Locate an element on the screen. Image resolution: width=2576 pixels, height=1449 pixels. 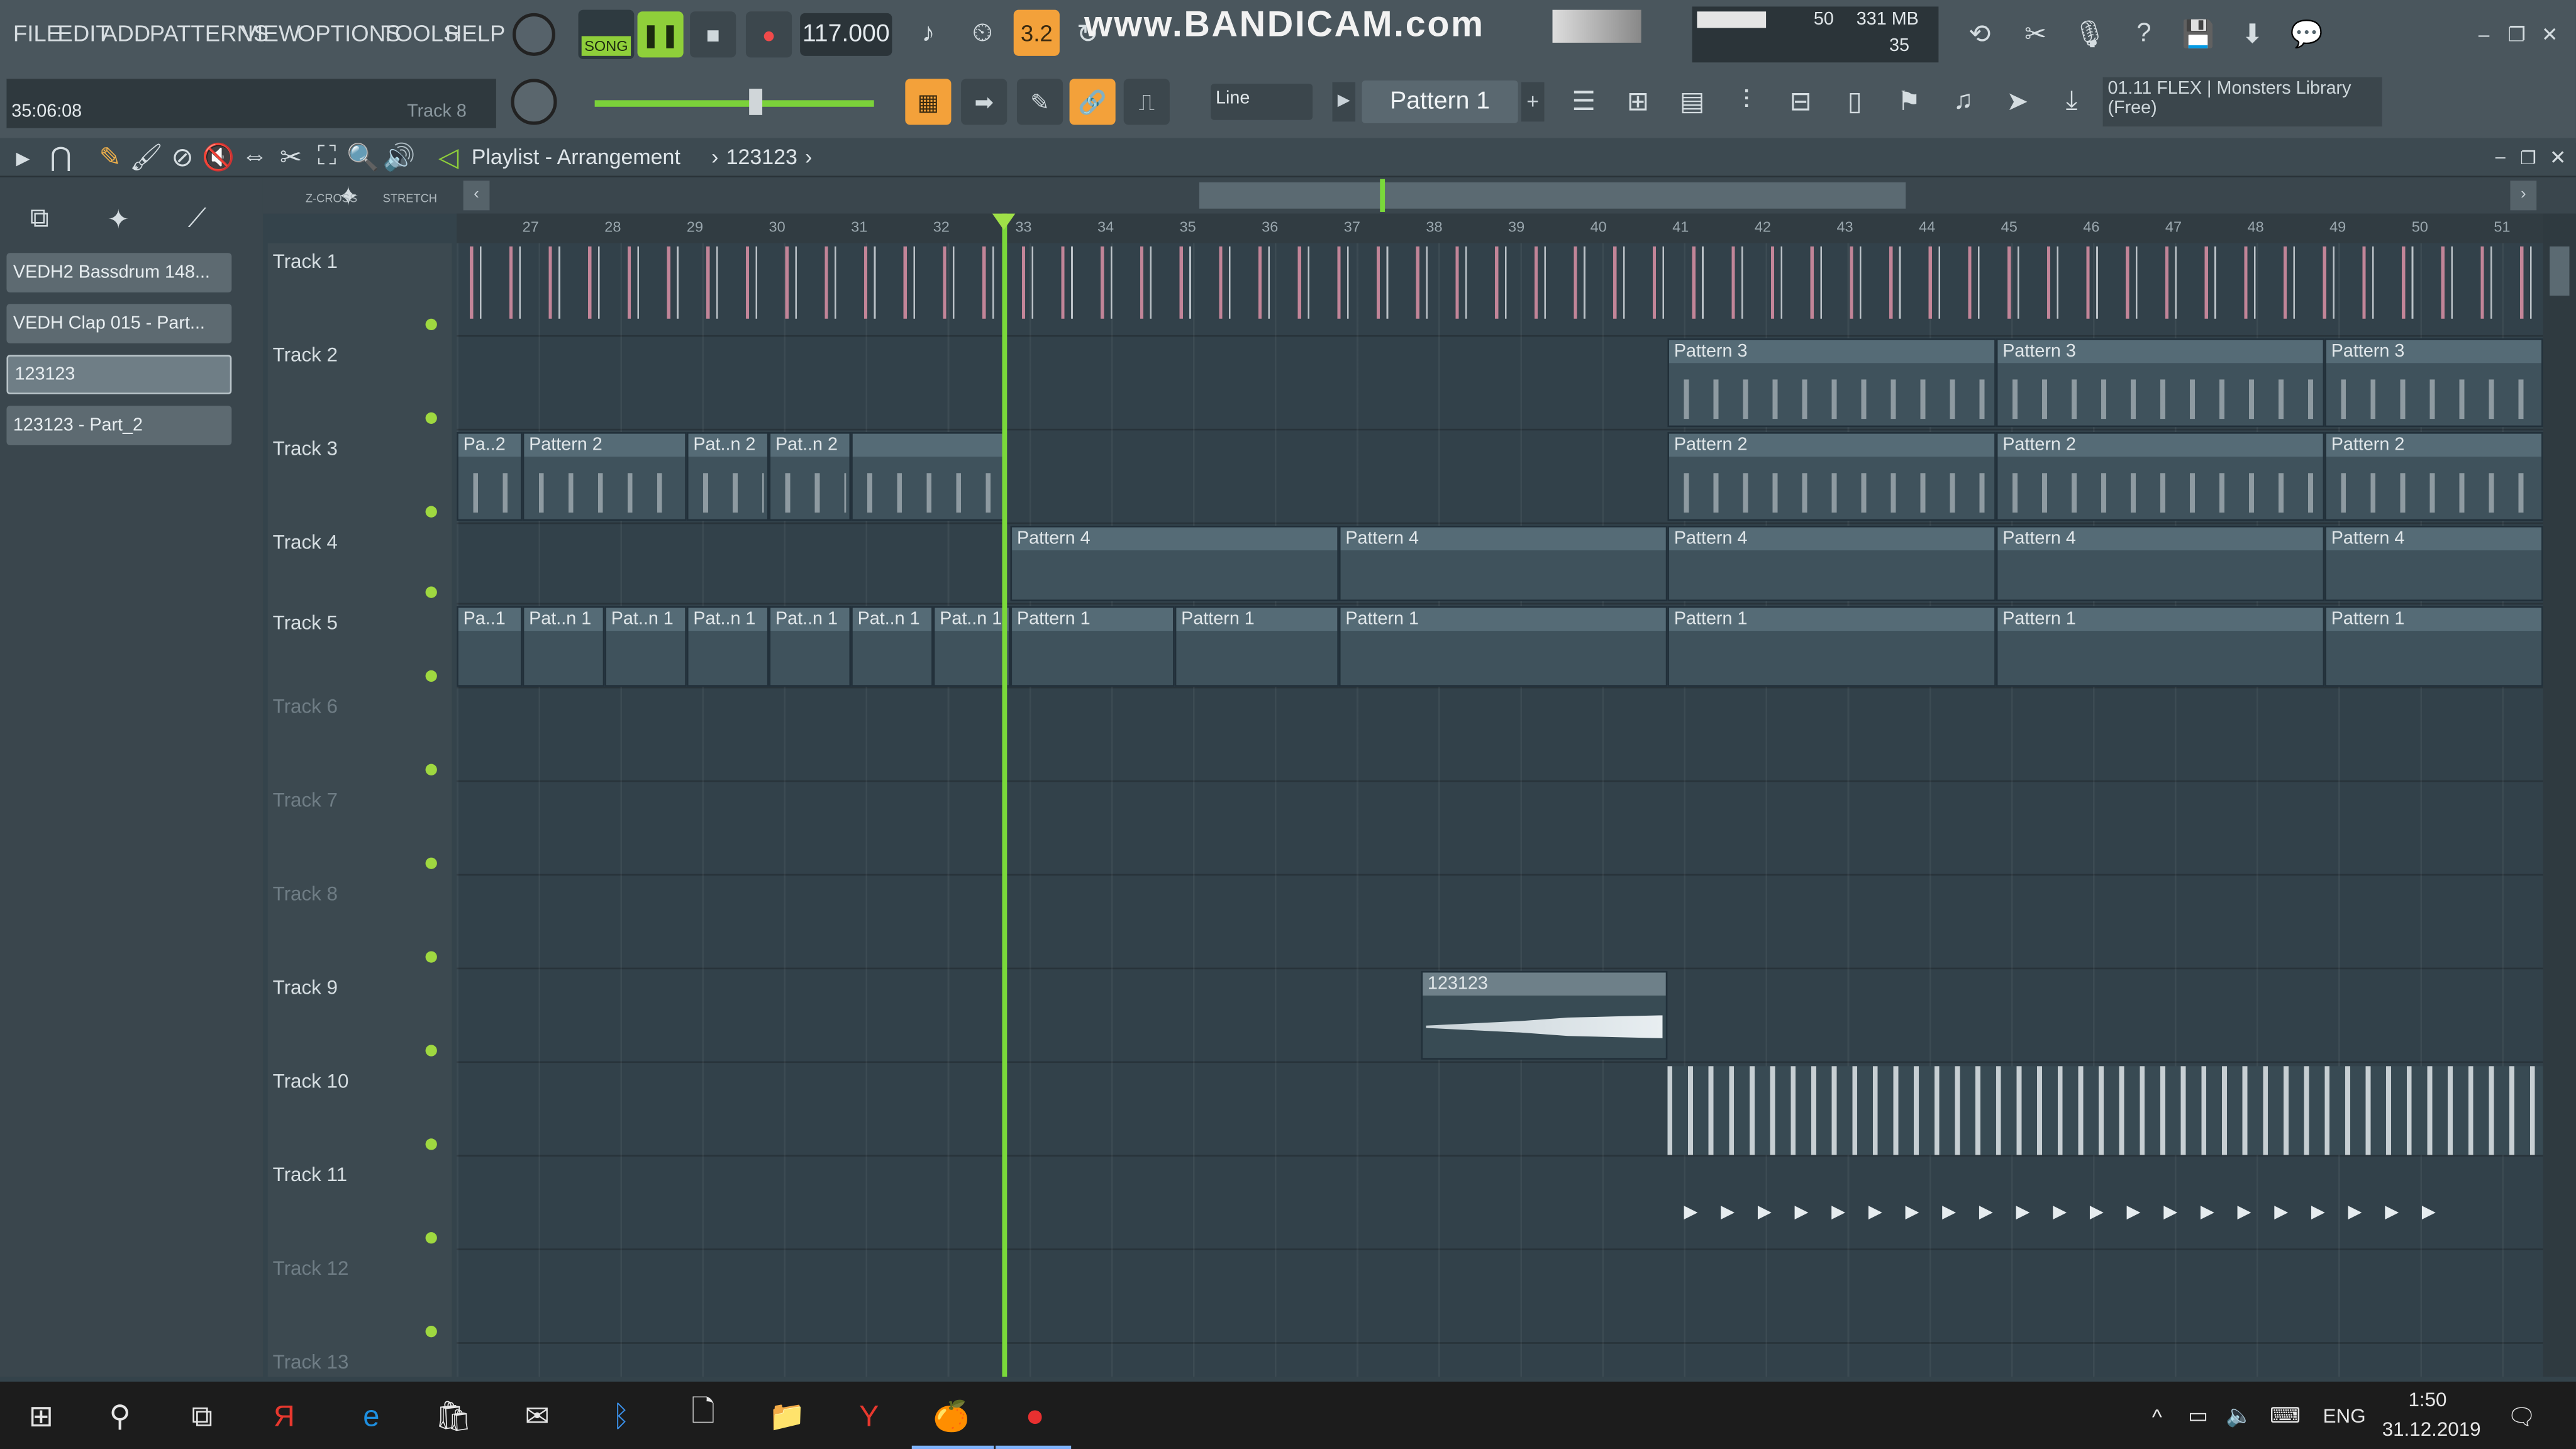
audio-hits-strip is located at coordinates (2105, 1110).